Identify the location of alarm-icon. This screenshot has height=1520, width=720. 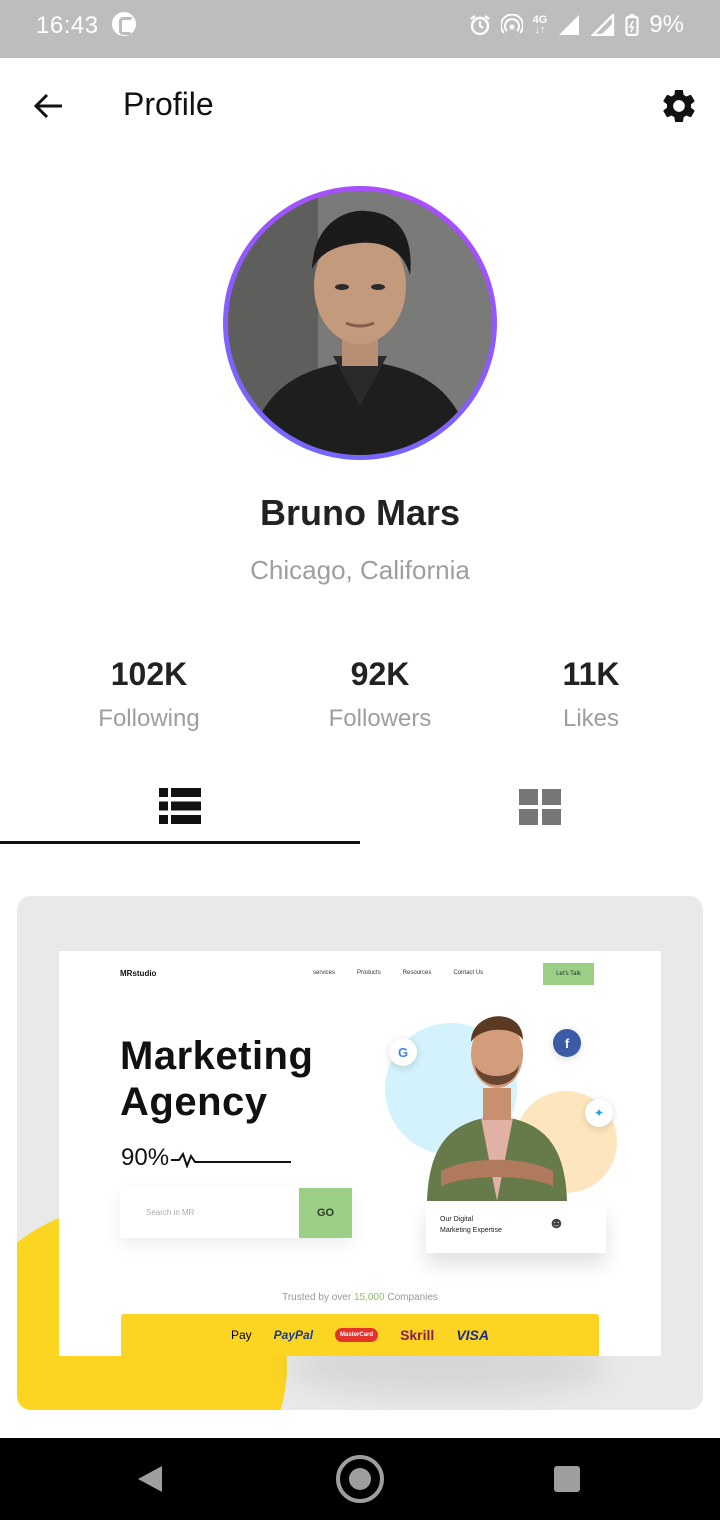
(479, 25).